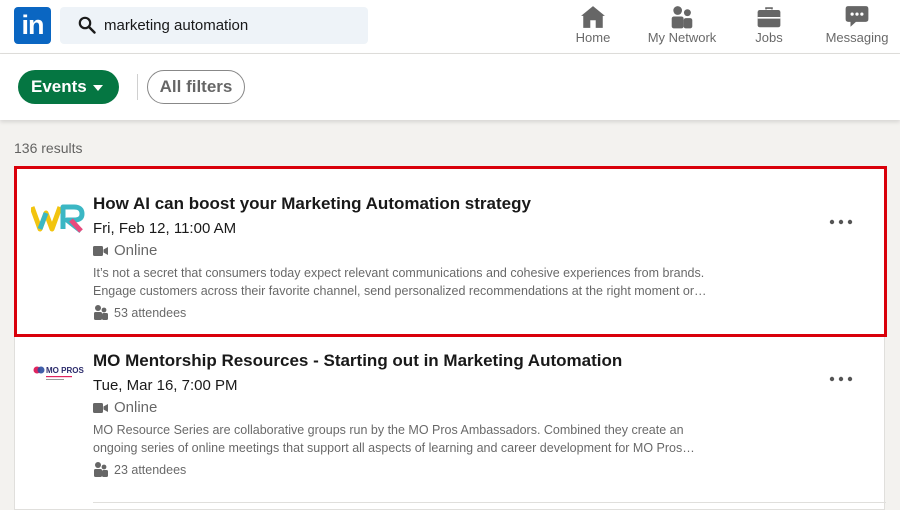  Describe the element at coordinates (165, 385) in the screenshot. I see `event-date: Tue, Mar 16, 7:00 PM` at that location.